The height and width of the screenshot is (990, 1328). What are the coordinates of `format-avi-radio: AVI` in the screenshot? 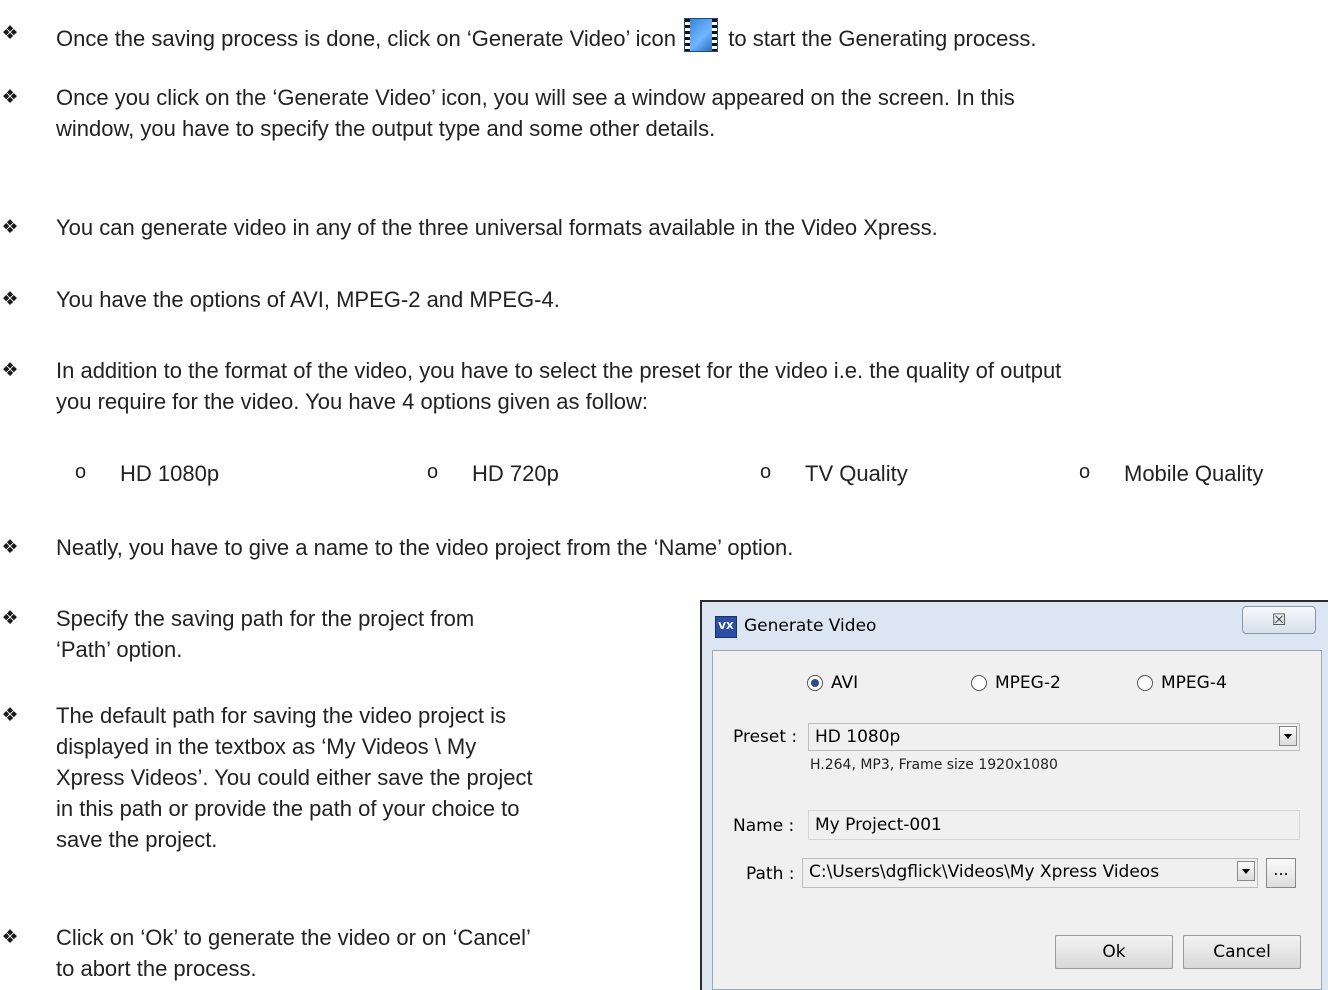 It's located at (832, 683).